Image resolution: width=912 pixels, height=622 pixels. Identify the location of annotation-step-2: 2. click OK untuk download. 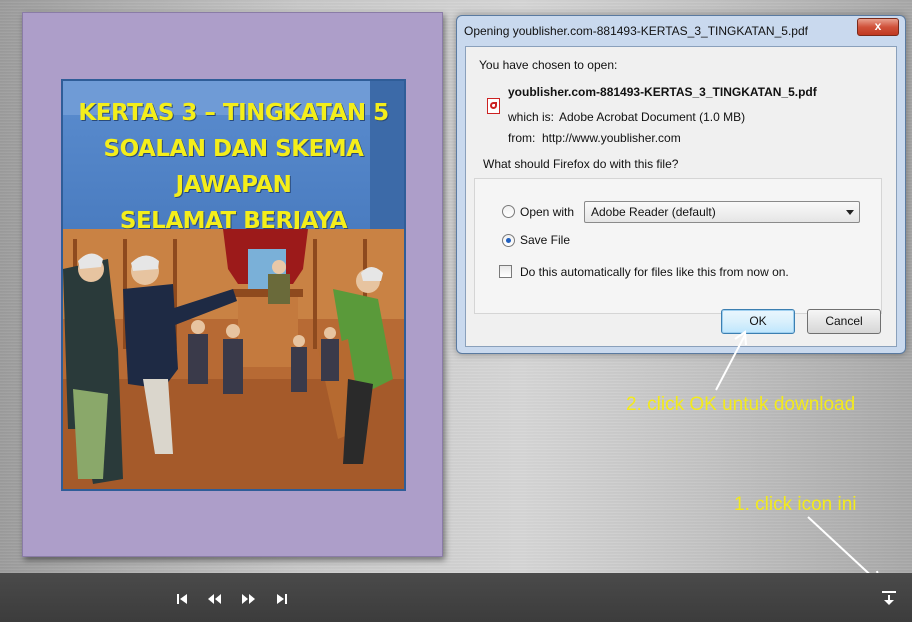
(741, 404).